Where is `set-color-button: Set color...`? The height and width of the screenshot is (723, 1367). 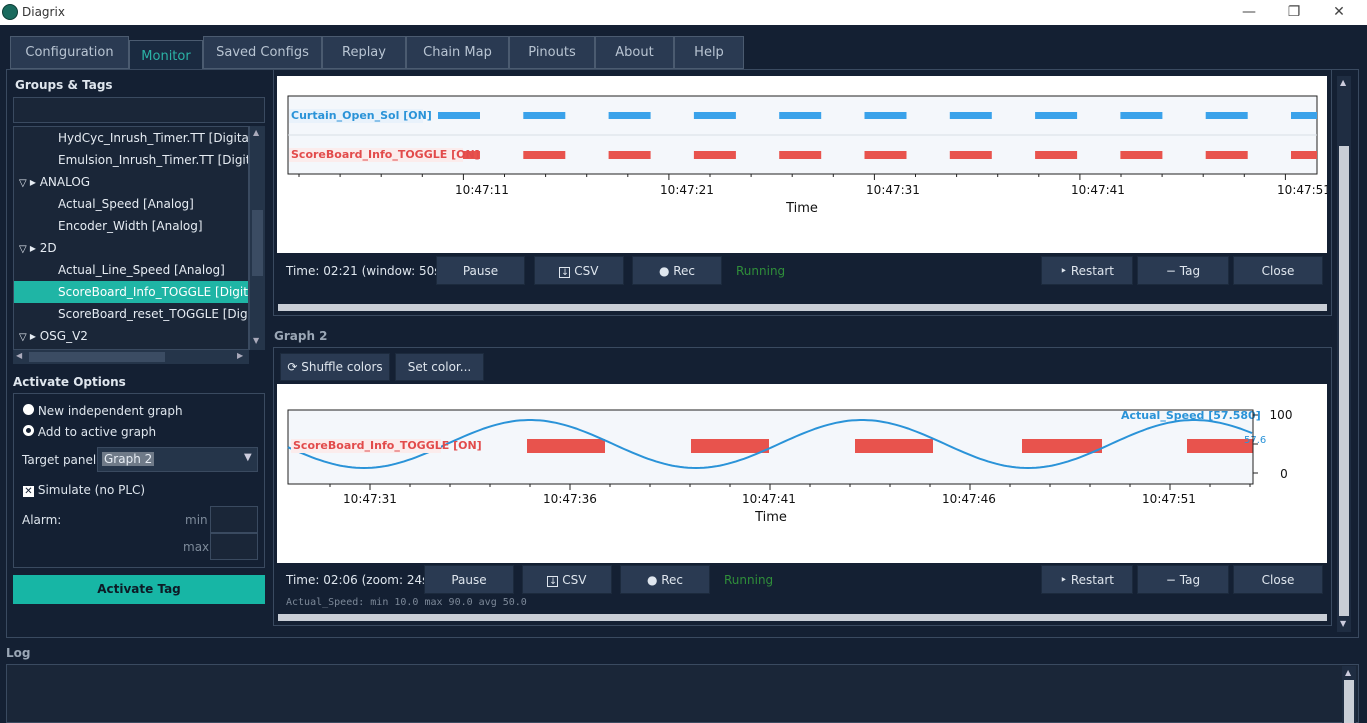 set-color-button: Set color... is located at coordinates (439, 367).